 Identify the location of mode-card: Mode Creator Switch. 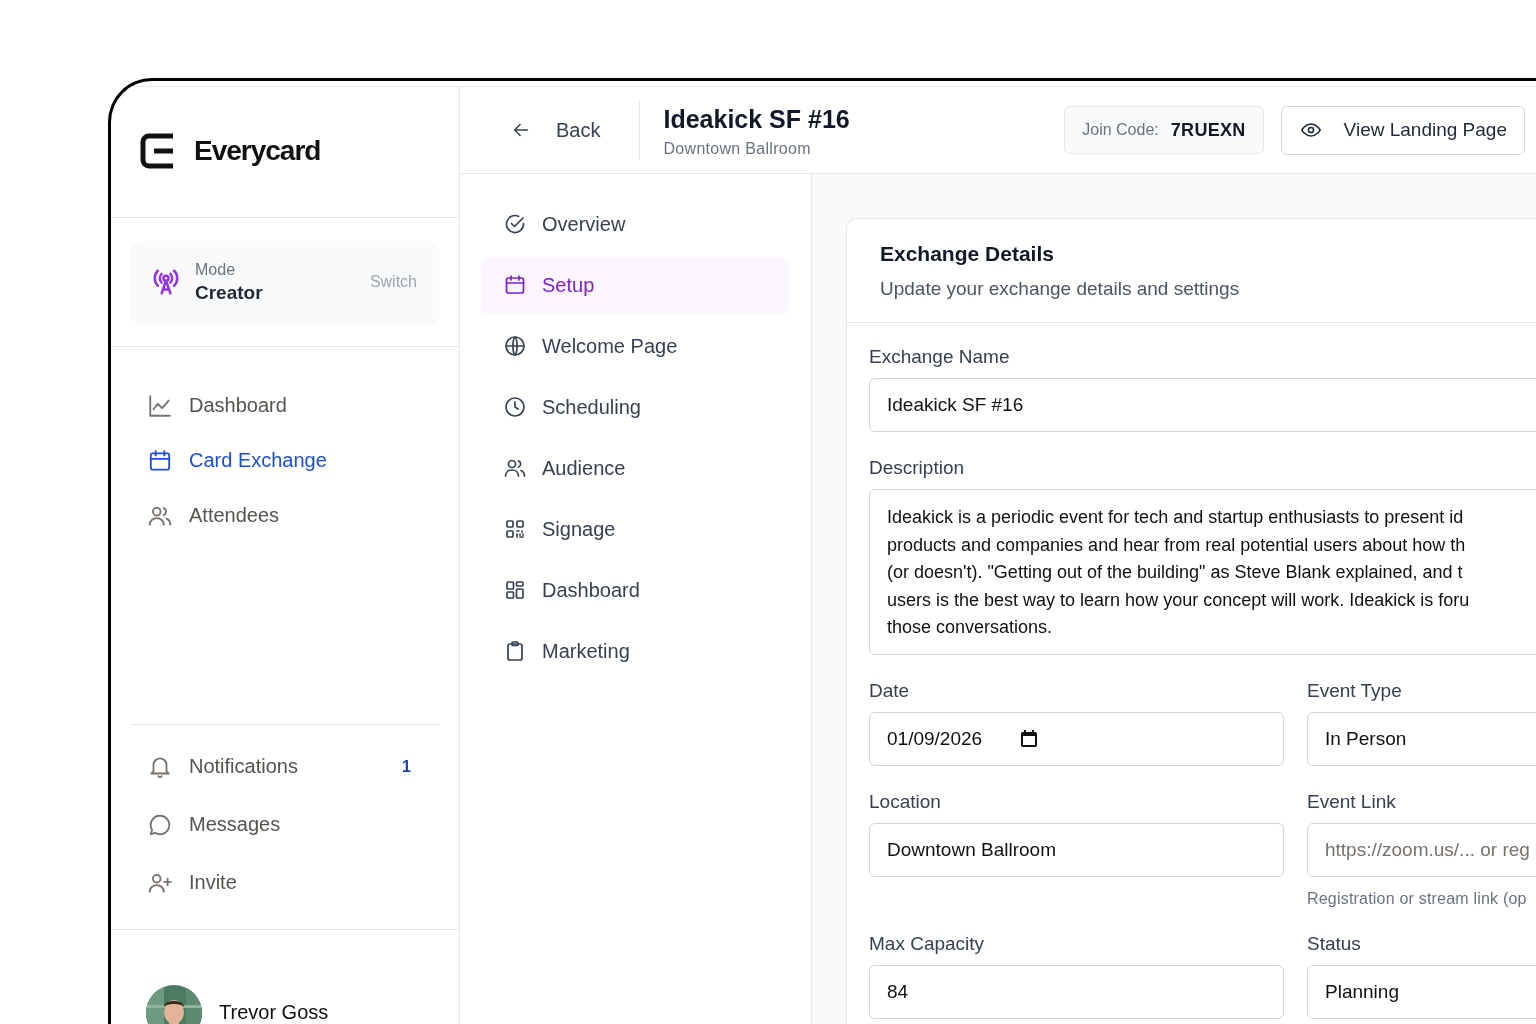
(285, 282).